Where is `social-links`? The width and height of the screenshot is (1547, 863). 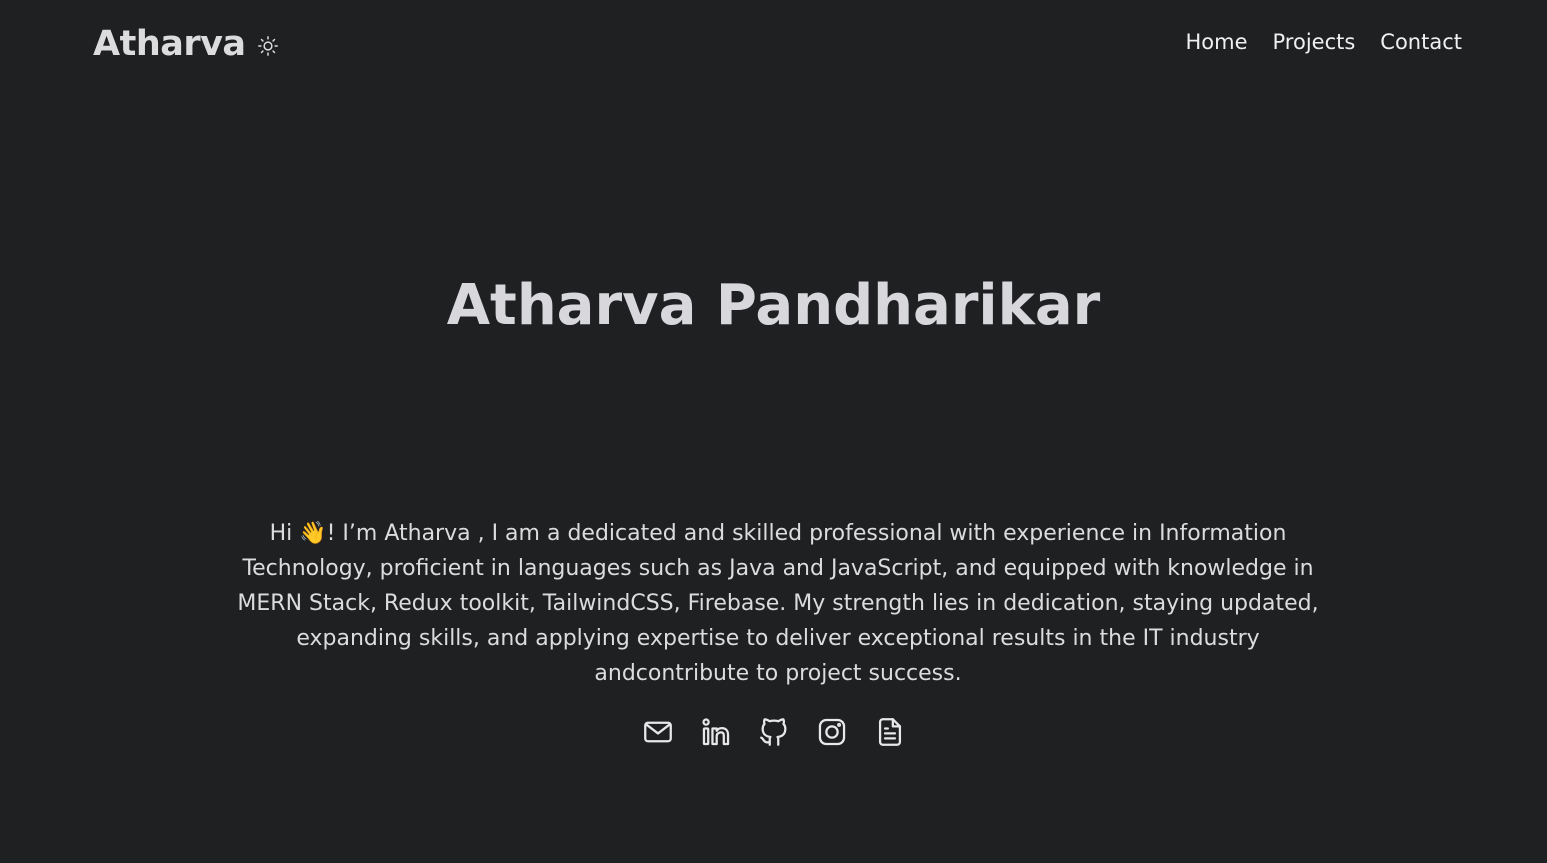 social-links is located at coordinates (773, 732).